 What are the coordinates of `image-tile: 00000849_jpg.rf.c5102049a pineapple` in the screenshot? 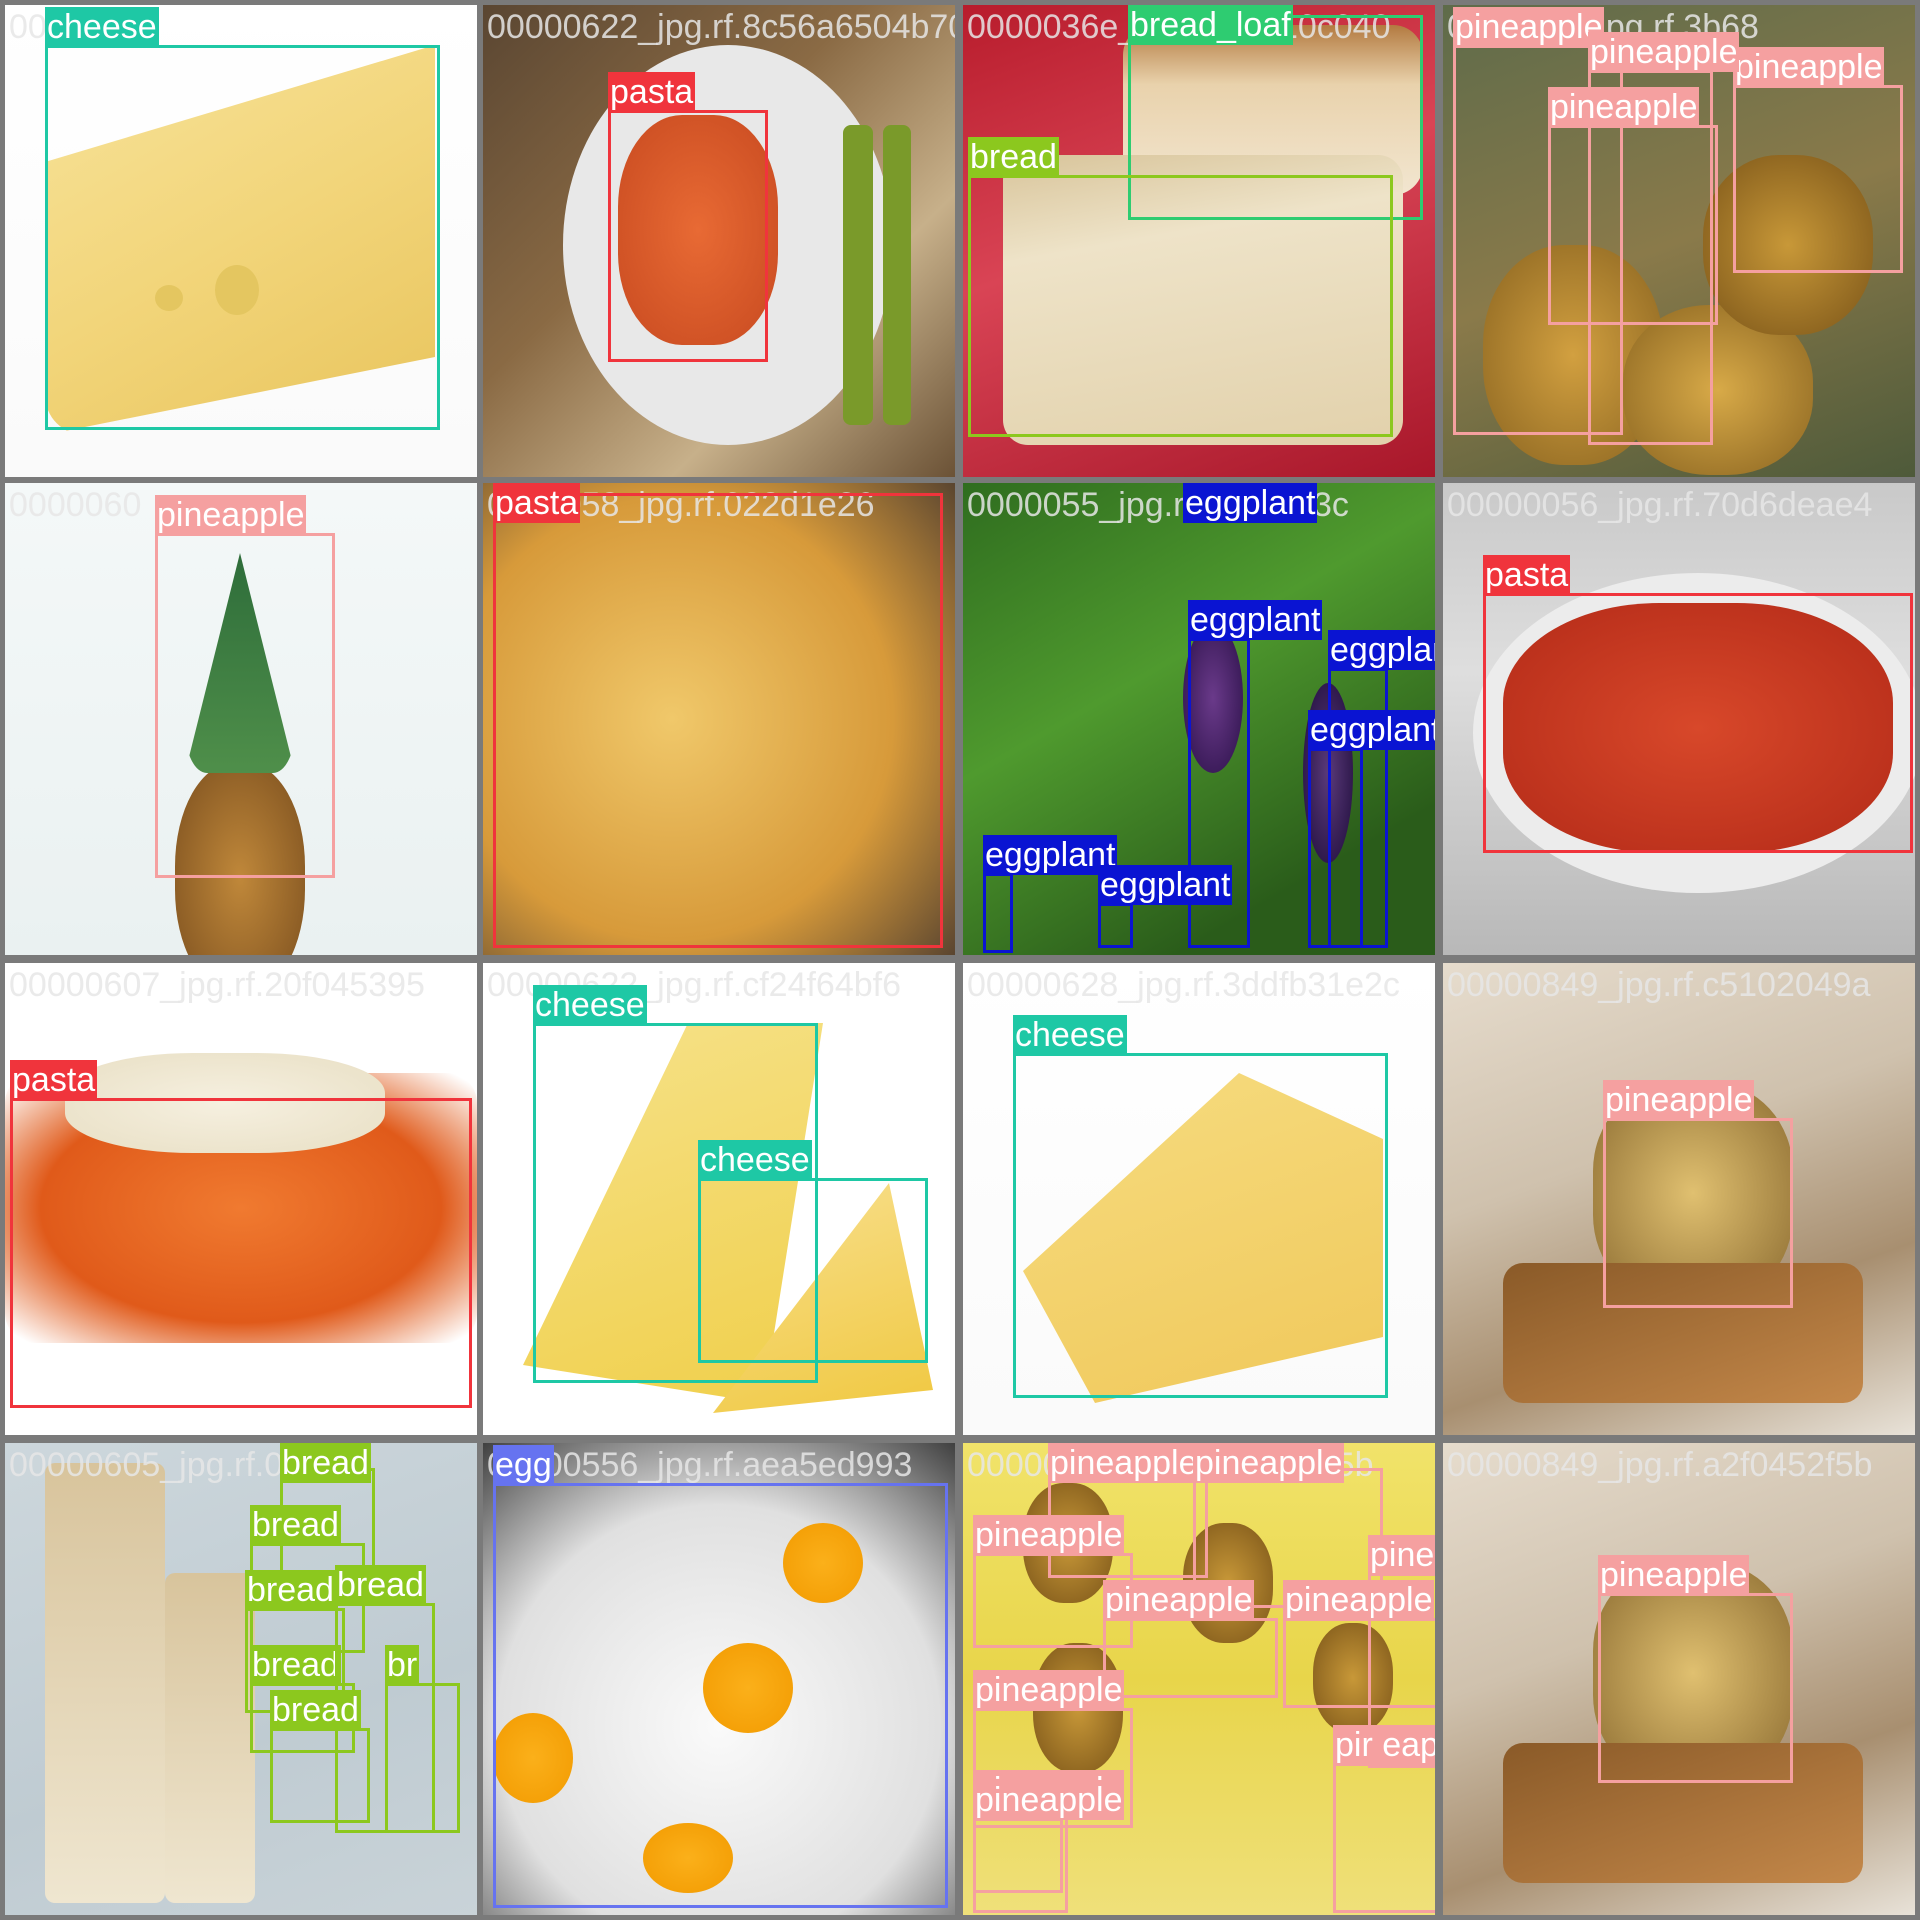 It's located at (1679, 1199).